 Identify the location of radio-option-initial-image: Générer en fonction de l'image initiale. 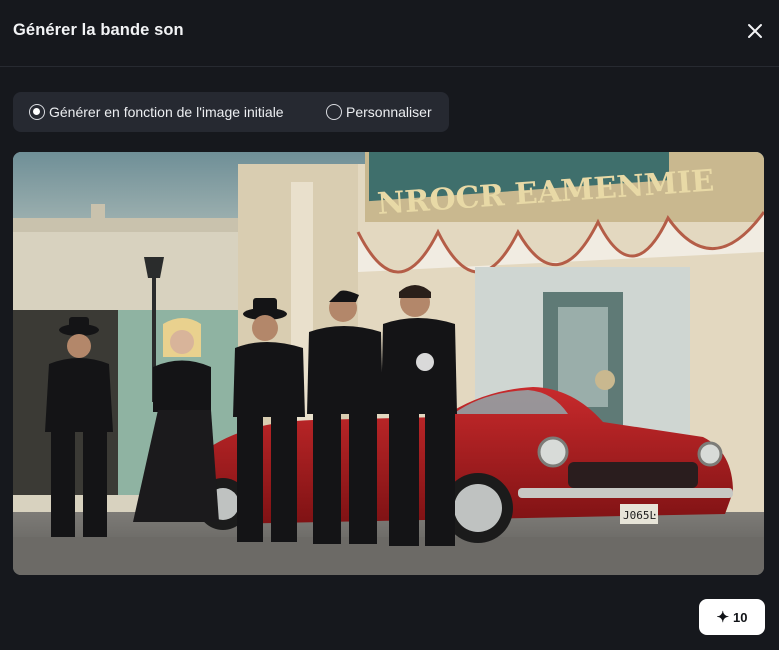
(156, 112).